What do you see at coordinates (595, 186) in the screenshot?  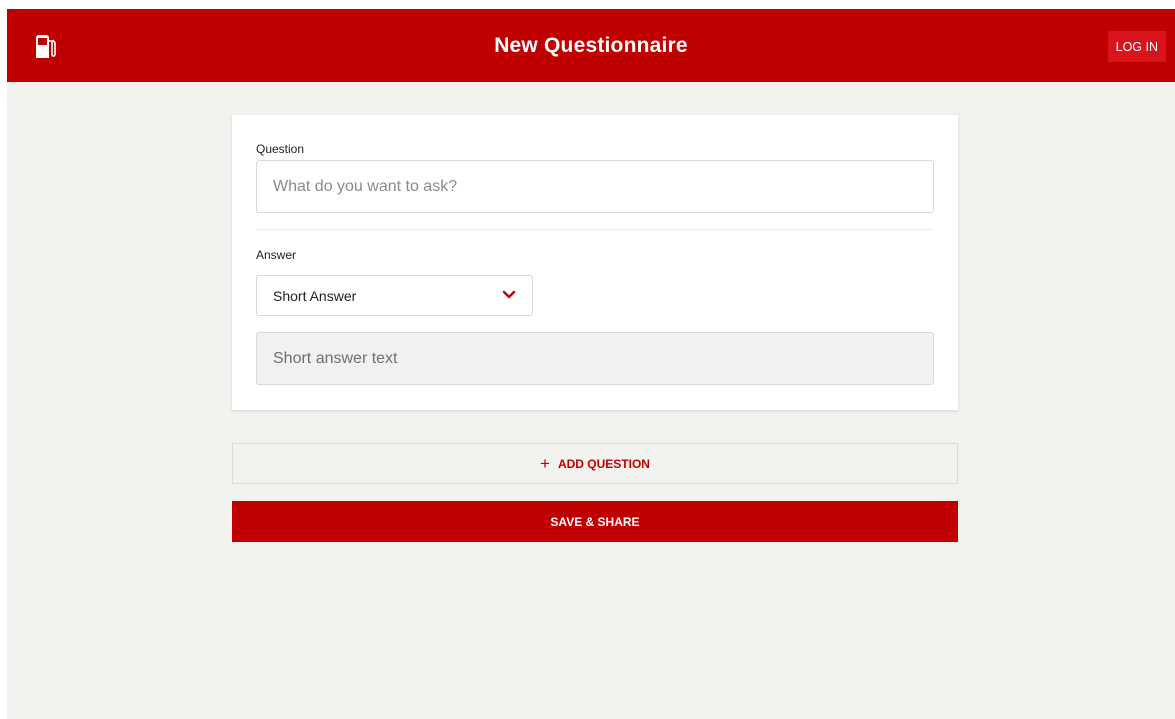 I see `question-input` at bounding box center [595, 186].